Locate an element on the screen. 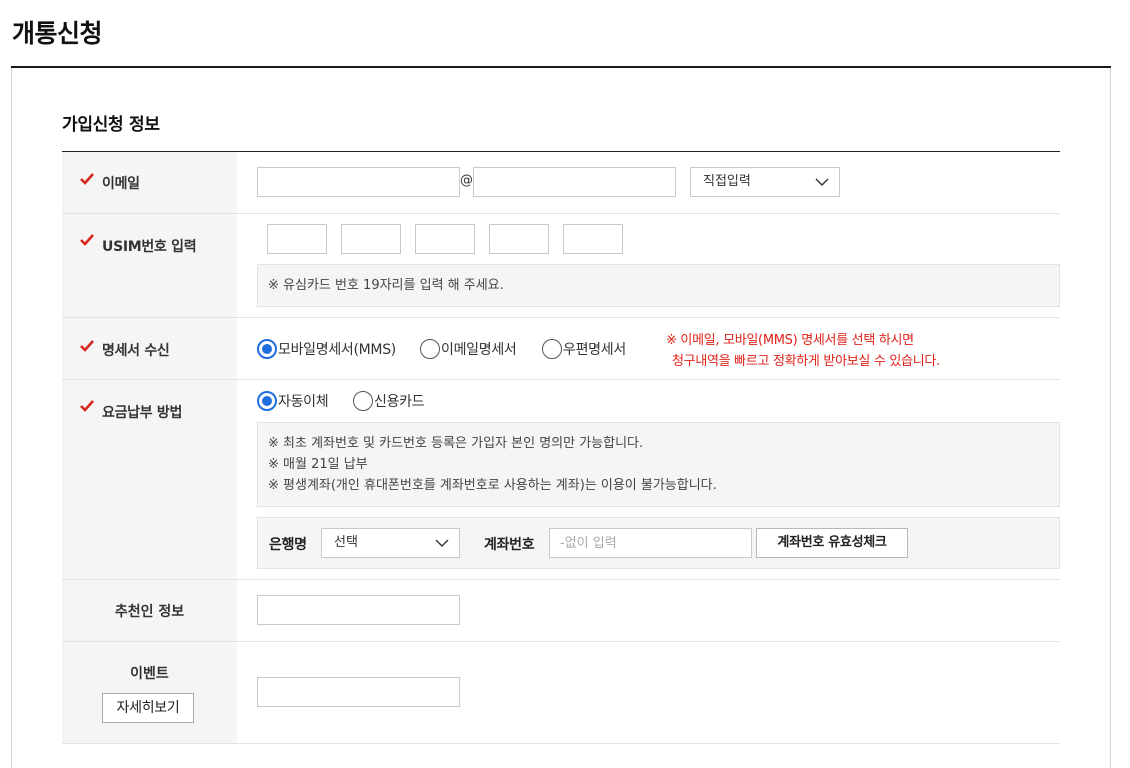  radio-payment-transfer: 자동이체 is located at coordinates (293, 401).